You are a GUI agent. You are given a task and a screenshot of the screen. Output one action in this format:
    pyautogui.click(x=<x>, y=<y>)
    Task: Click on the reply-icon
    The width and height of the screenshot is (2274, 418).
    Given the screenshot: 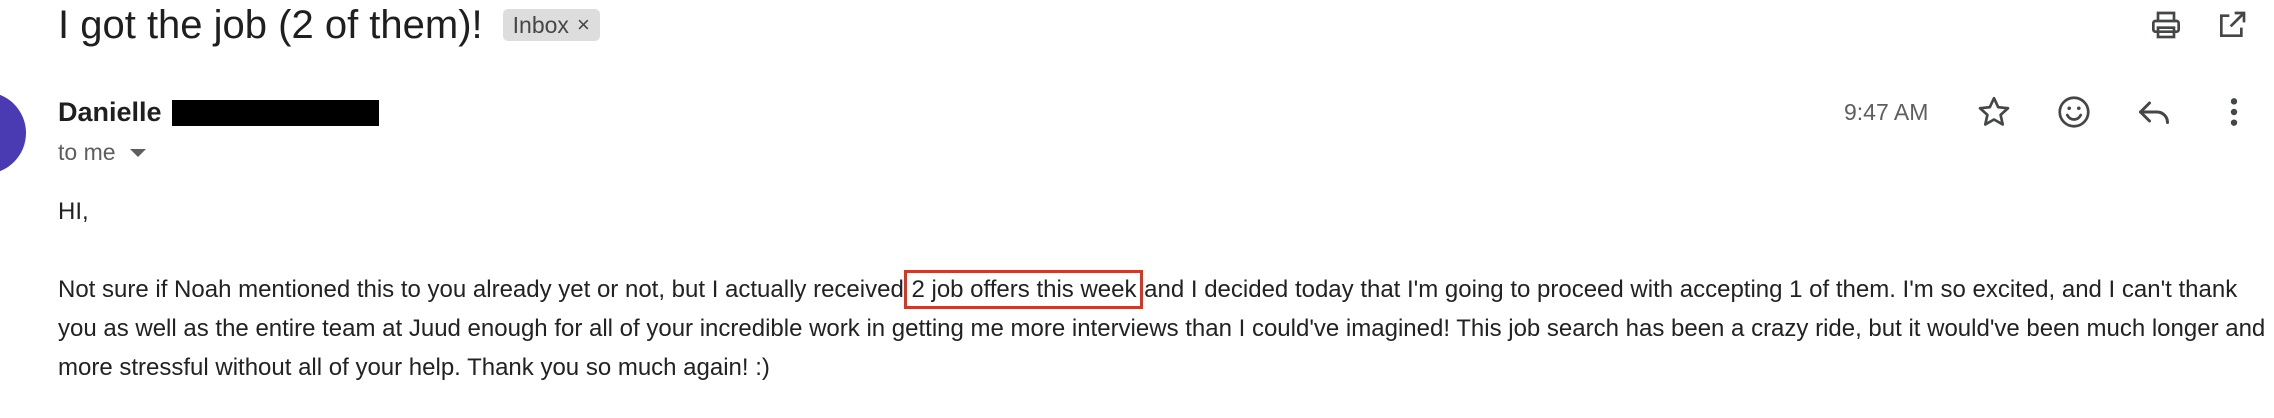 What is the action you would take?
    pyautogui.click(x=2154, y=112)
    